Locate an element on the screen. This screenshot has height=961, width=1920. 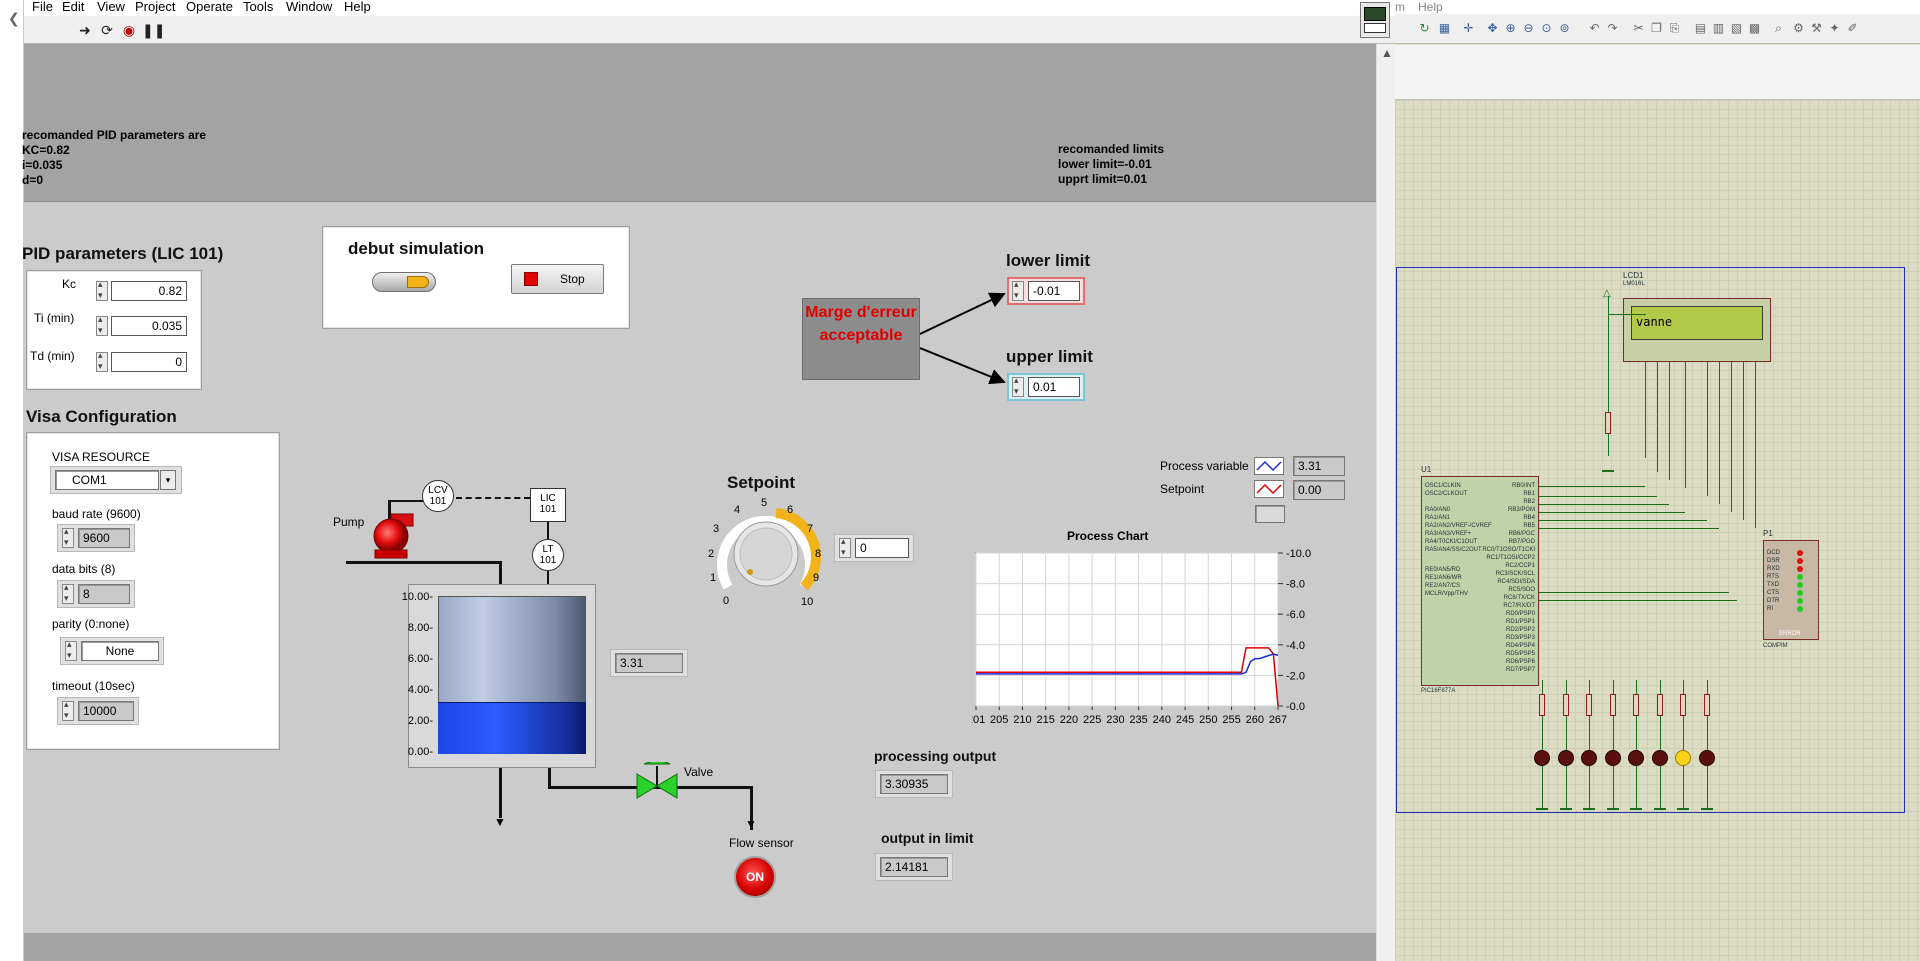
package-tool-icon: ⚒ is located at coordinates (1816, 28).